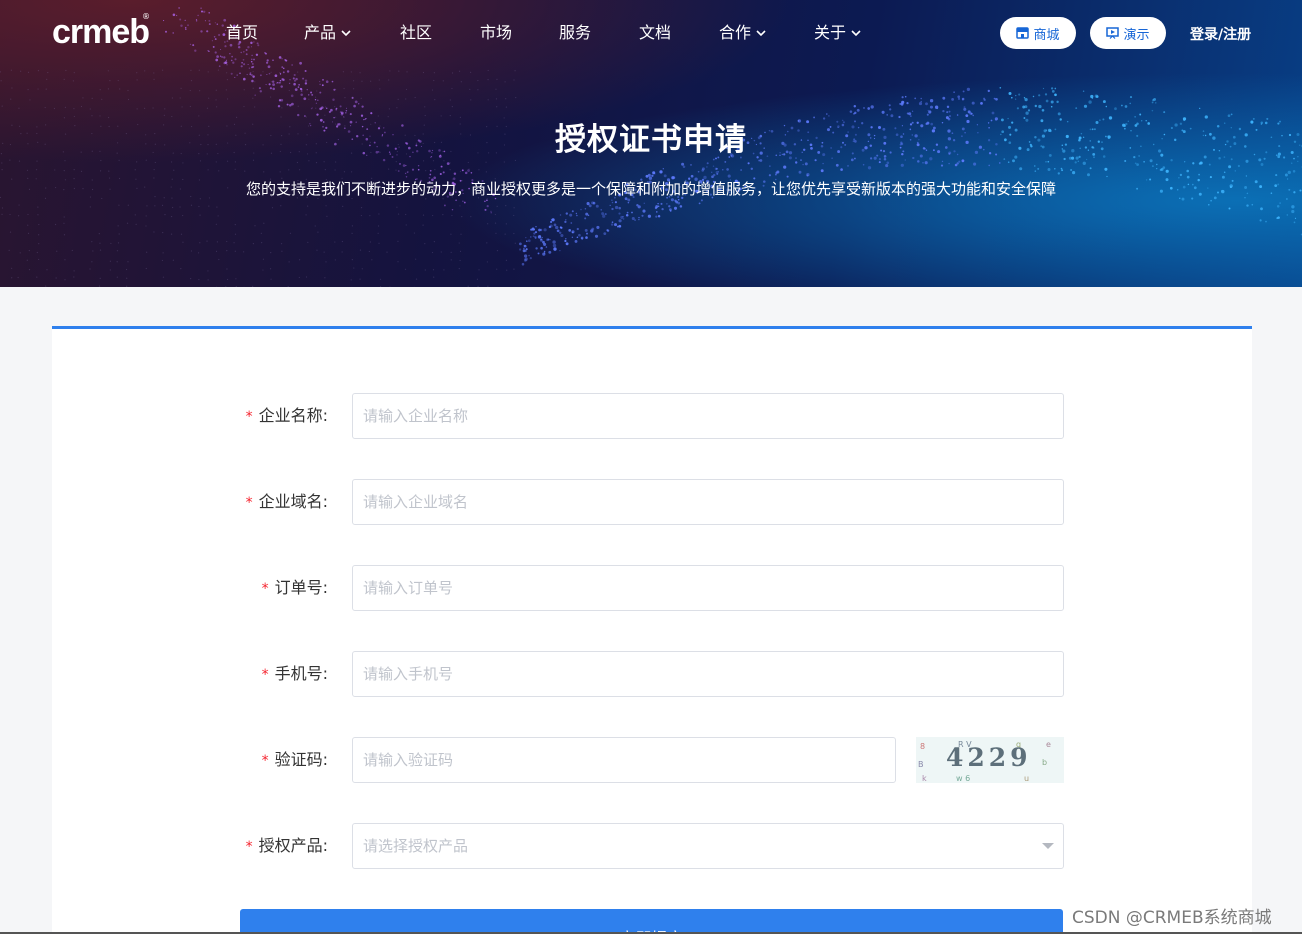 This screenshot has width=1302, height=934. I want to click on form-row-phone: * 手机号:, so click(652, 674).